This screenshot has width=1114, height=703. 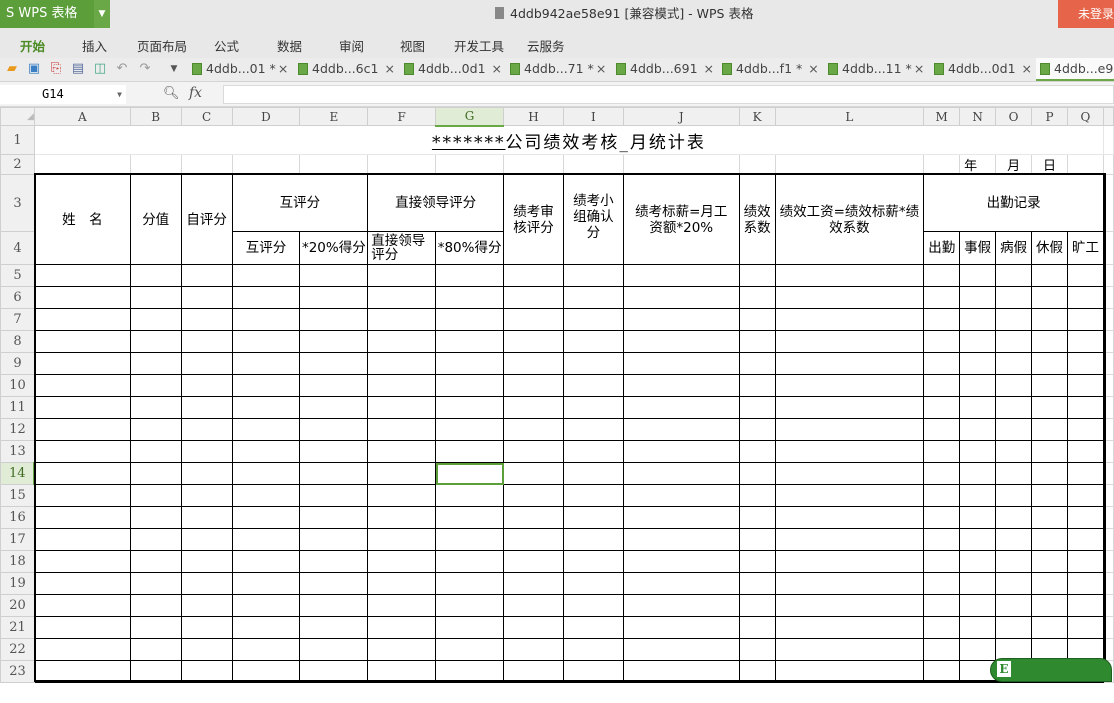 What do you see at coordinates (334, 429) in the screenshot?
I see `cell-E12` at bounding box center [334, 429].